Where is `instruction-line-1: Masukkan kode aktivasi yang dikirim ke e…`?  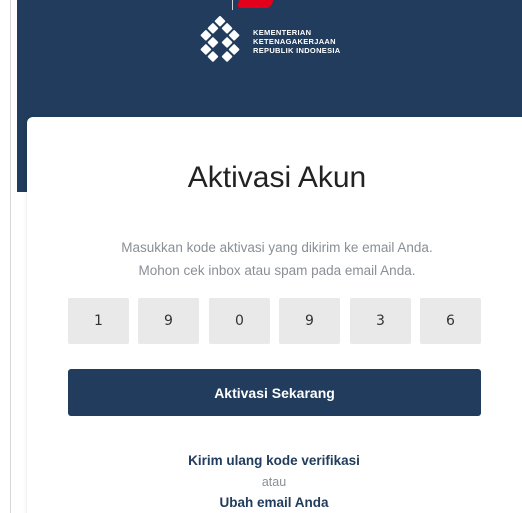 instruction-line-1: Masukkan kode aktivasi yang dikirim ke e… is located at coordinates (277, 247).